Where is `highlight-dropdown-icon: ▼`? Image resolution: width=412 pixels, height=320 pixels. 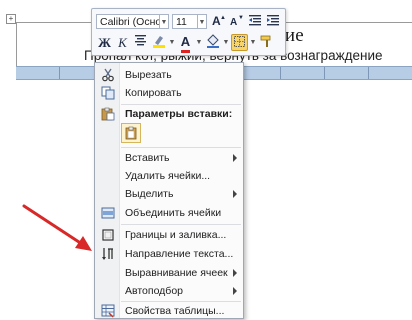 highlight-dropdown-icon: ▼ is located at coordinates (172, 42).